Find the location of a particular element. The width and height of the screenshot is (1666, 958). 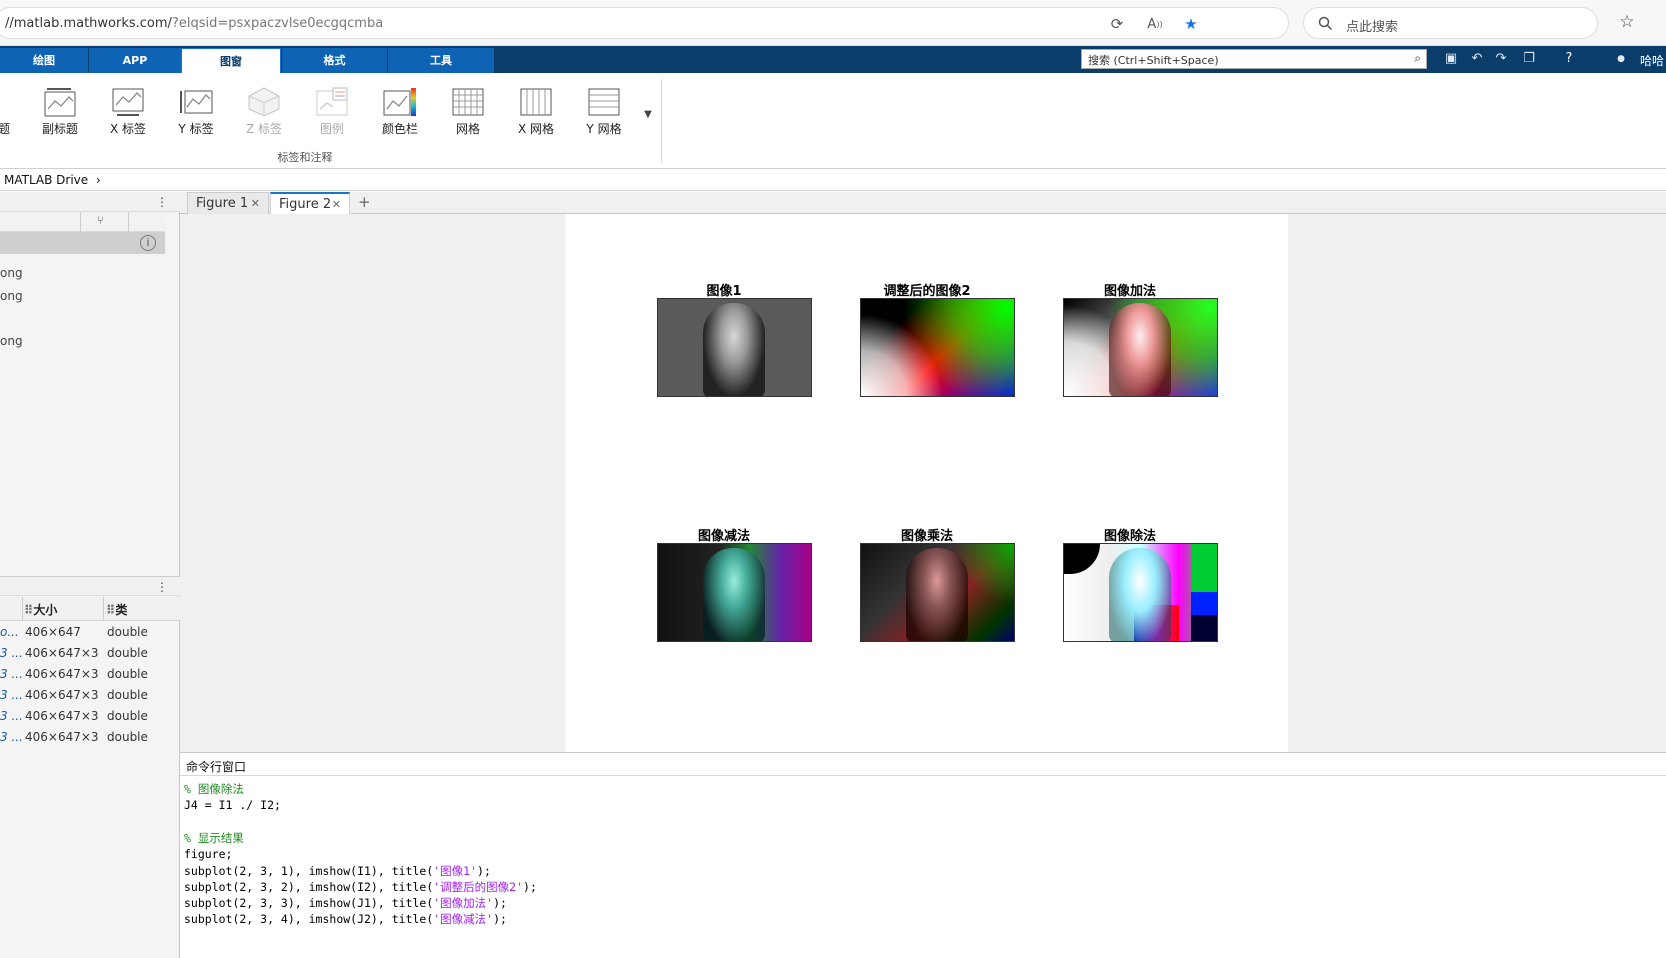

legend-button: 图例 is located at coordinates (332, 112).